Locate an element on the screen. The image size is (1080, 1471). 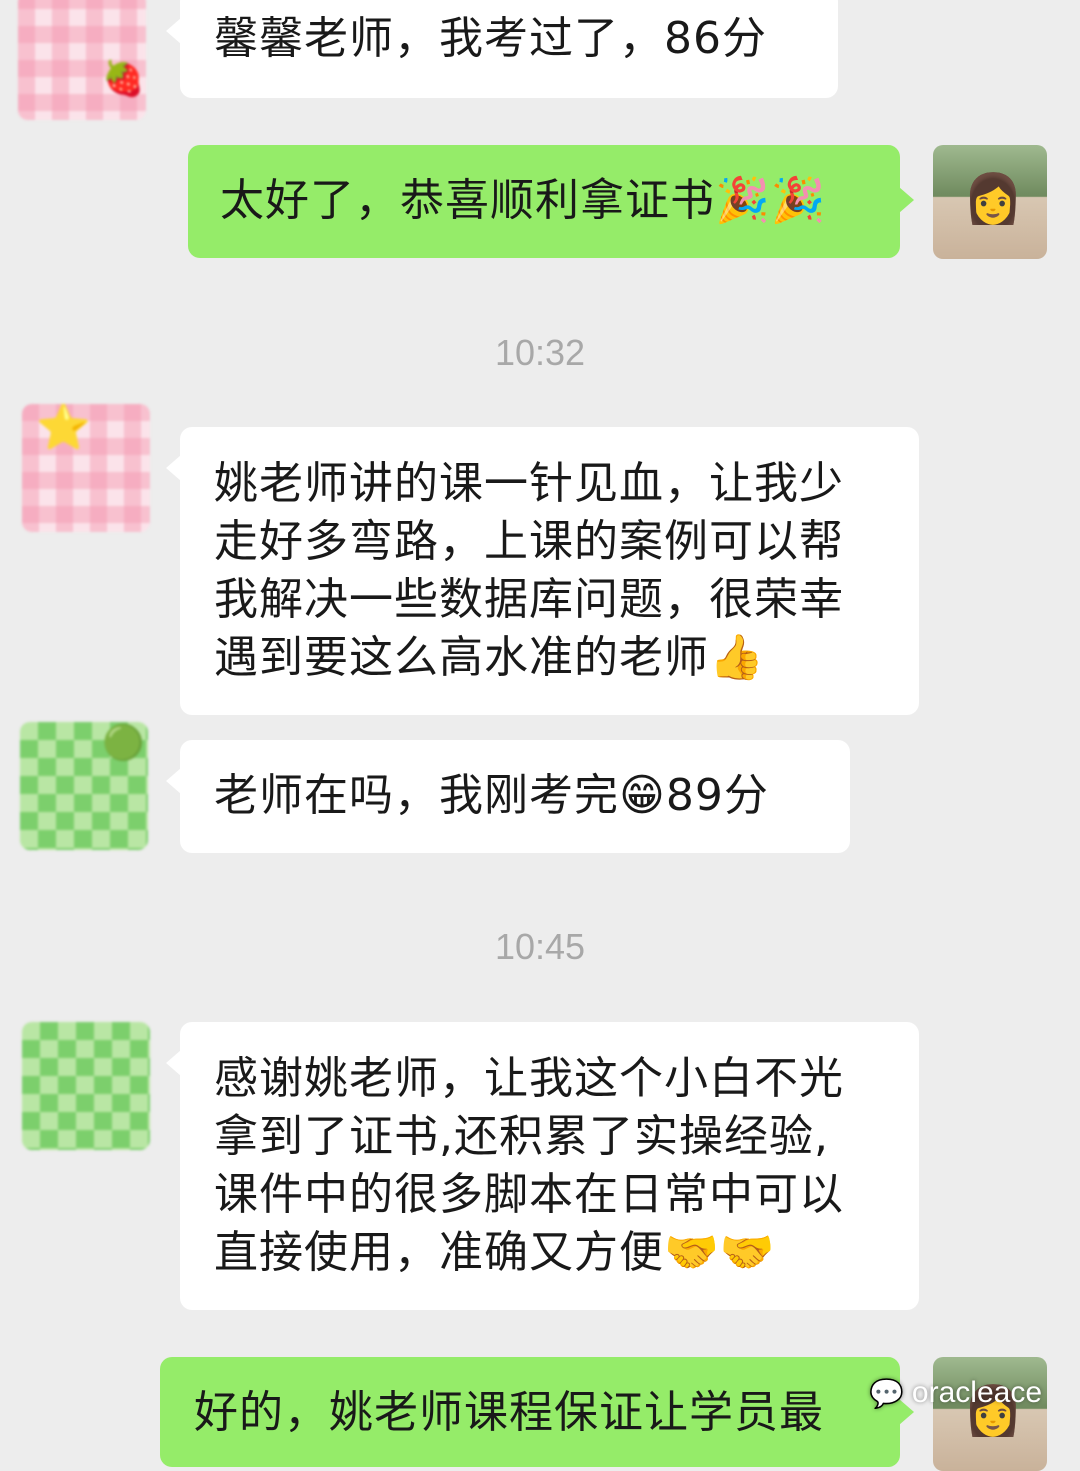
avatar-sender-d is located at coordinates (86, 1086).